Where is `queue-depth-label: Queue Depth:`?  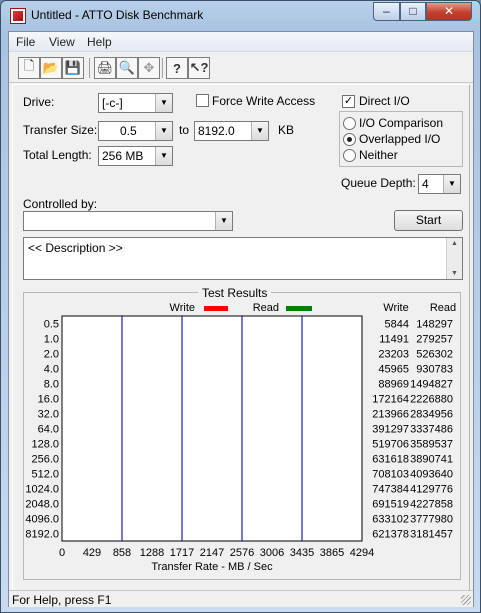 queue-depth-label: Queue Depth: is located at coordinates (378, 183).